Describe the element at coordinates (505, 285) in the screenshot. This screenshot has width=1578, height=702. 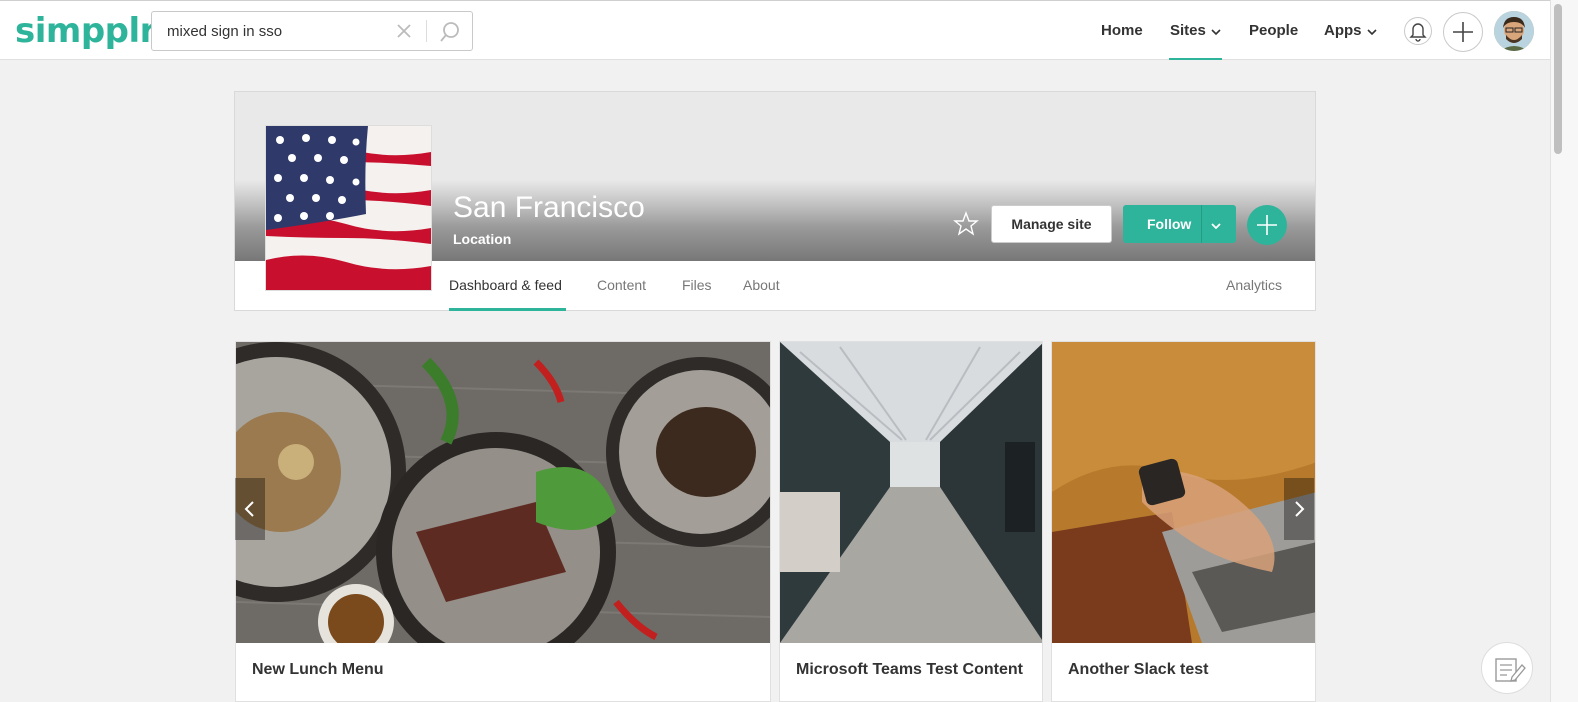
I see `tab-dashboard-feed: Dashboard & feed` at that location.